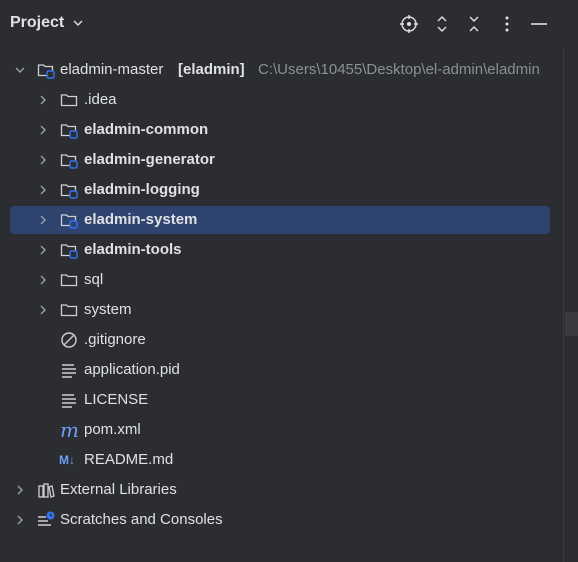  Describe the element at coordinates (141, 519) in the screenshot. I see `tree-item-label: Scratches and Consoles` at that location.